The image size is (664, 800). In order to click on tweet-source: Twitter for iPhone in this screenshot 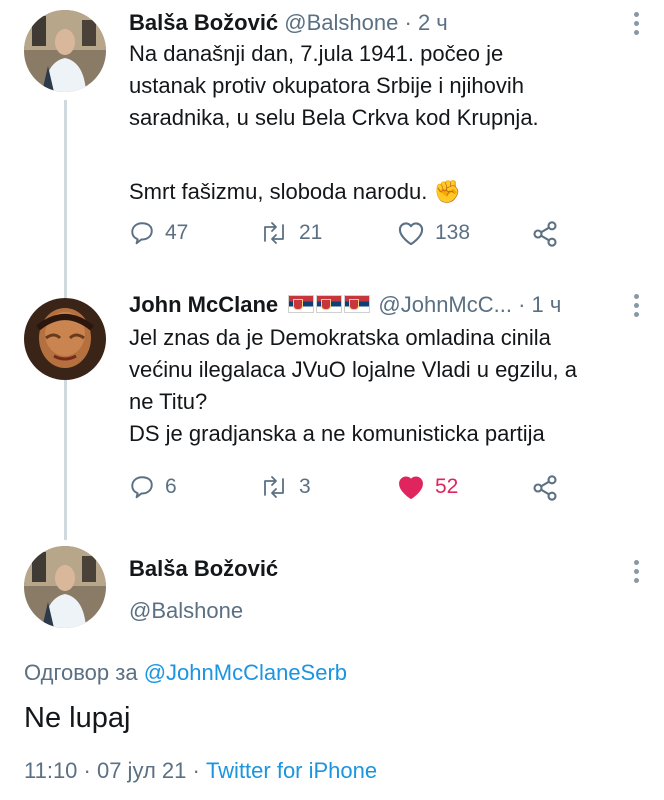, I will do `click(291, 770)`.